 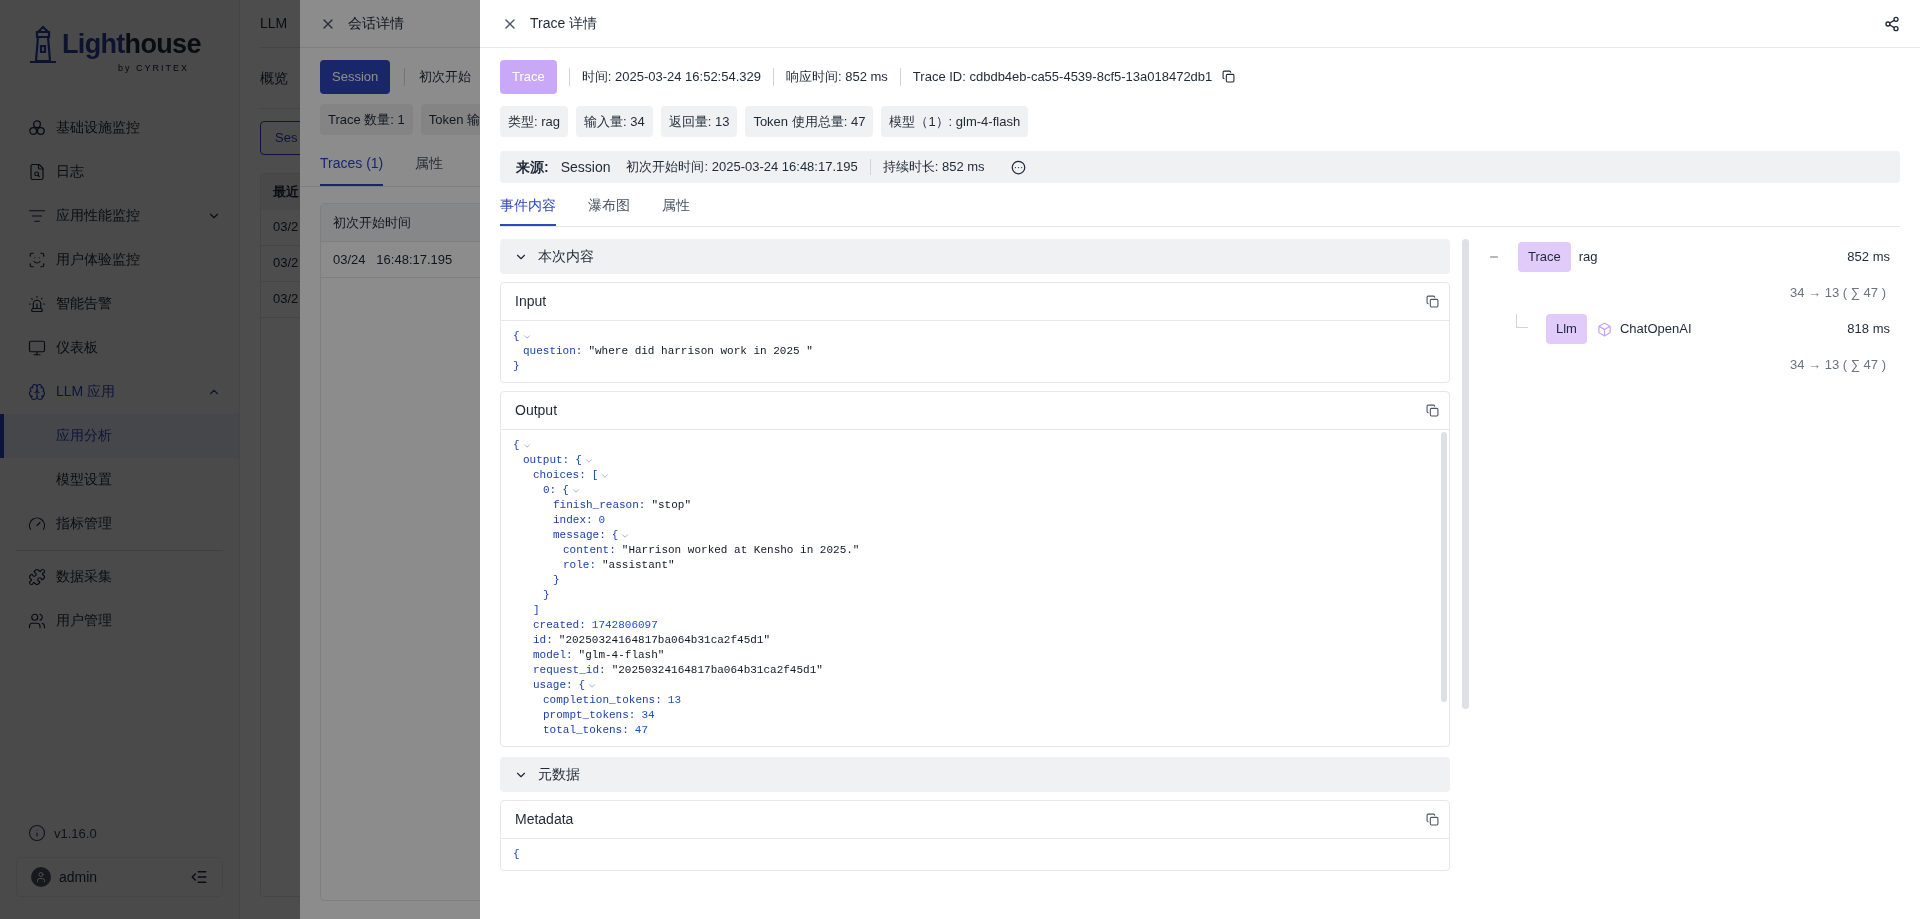 What do you see at coordinates (674, 701) in the screenshot?
I see `json-value: 13` at bounding box center [674, 701].